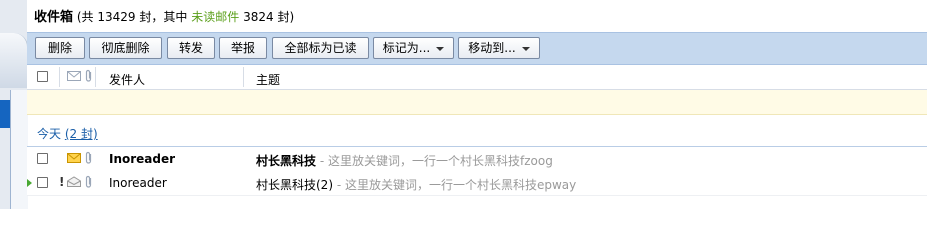 The width and height of the screenshot is (927, 240). Describe the element at coordinates (81, 134) in the screenshot. I see `date-group-count: (2 封)` at that location.